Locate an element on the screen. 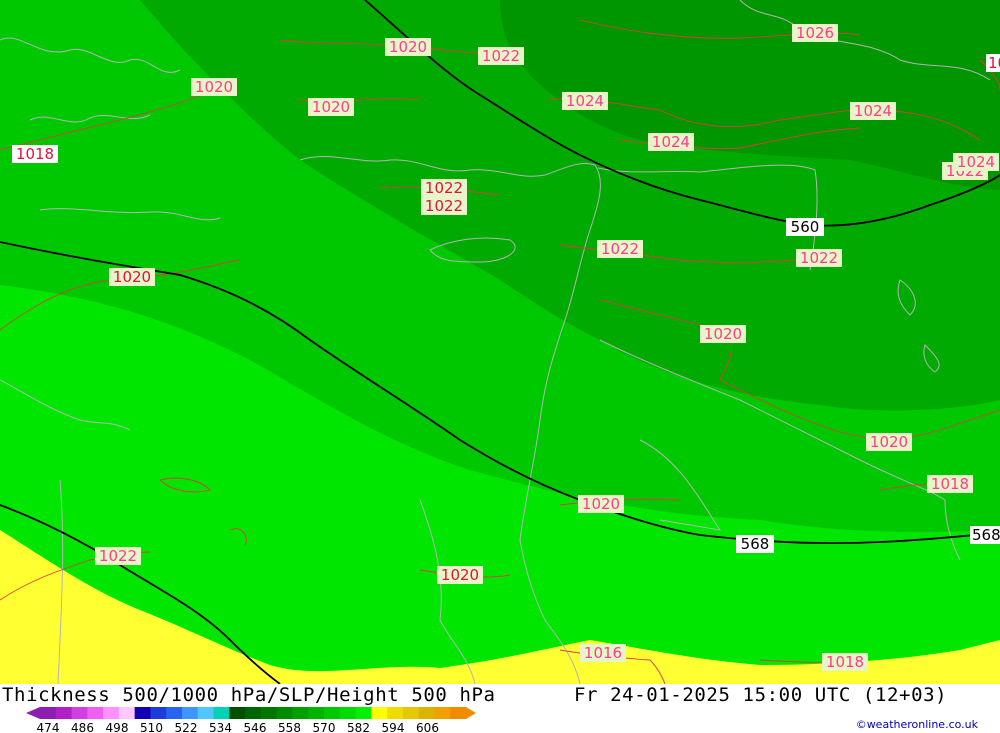  color-scale-tick: 594 is located at coordinates (393, 727).